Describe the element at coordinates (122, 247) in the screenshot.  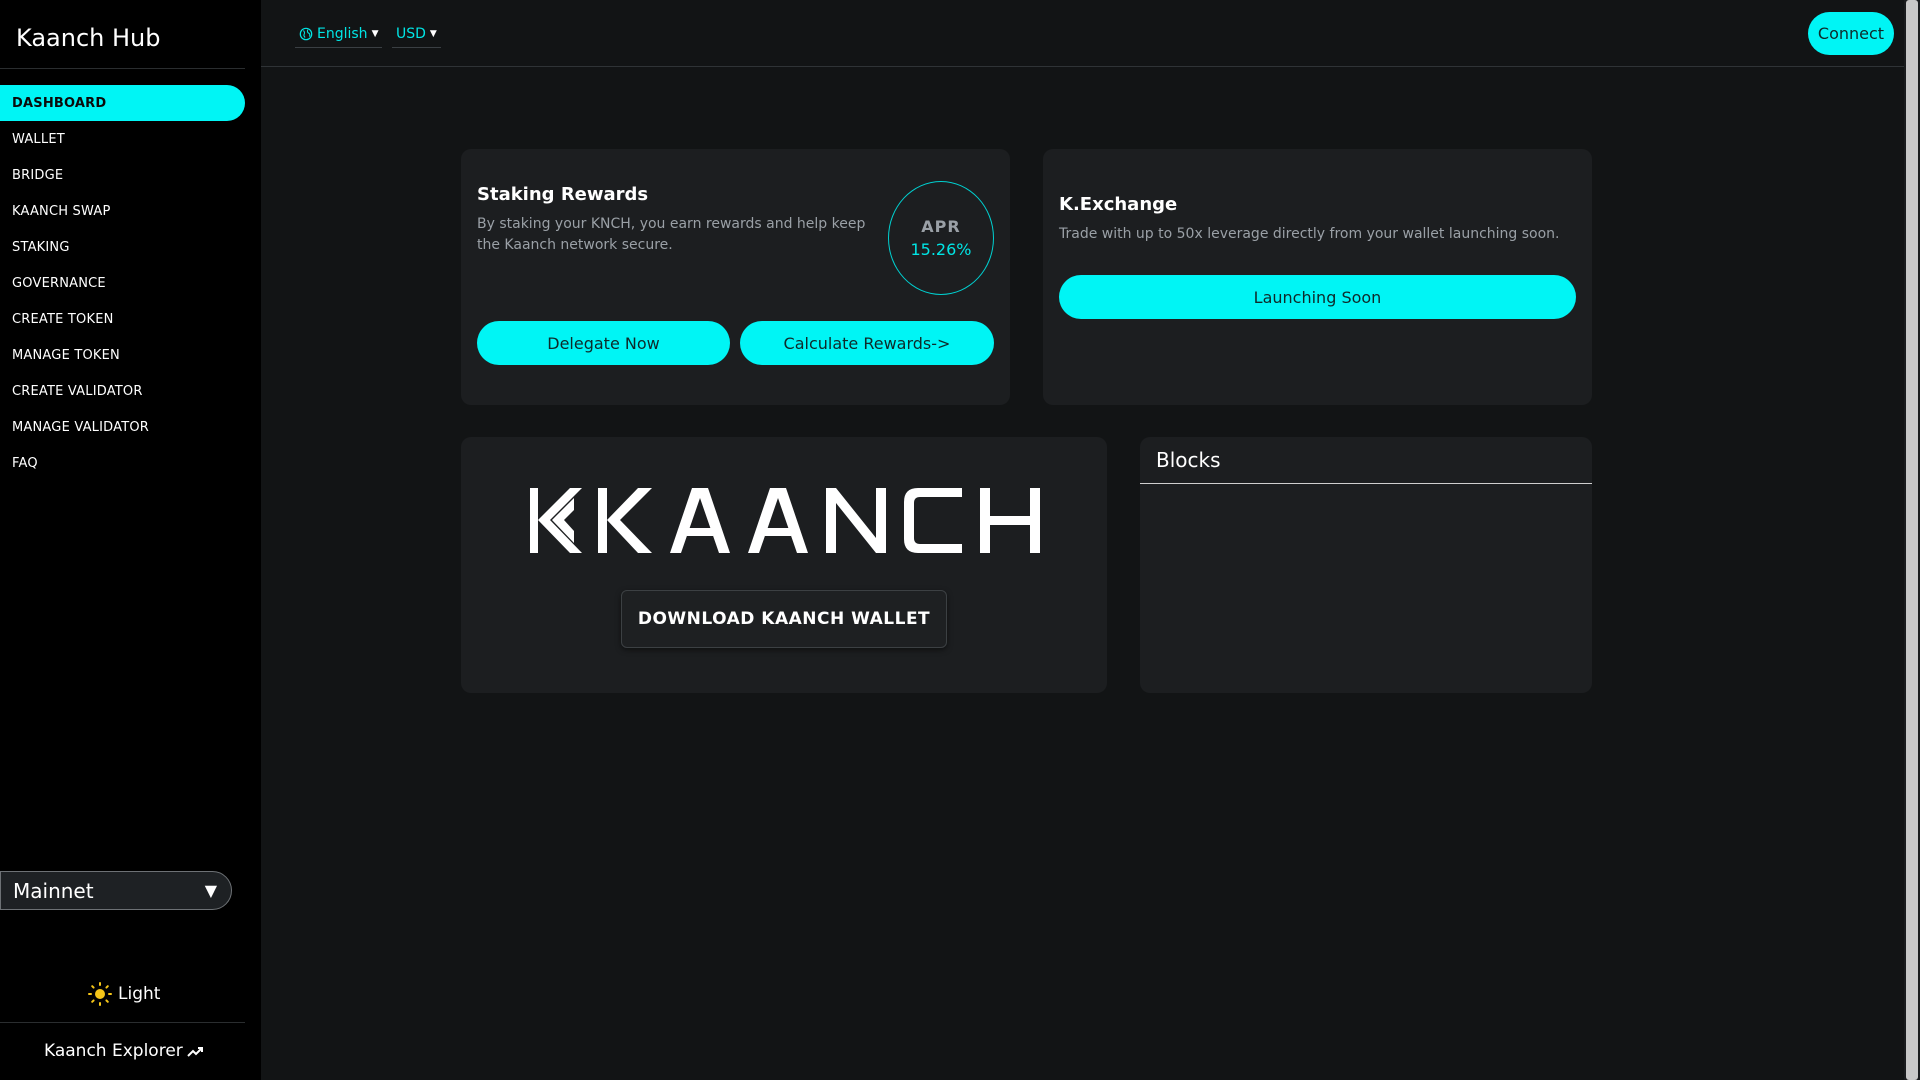
I see `sidebar-item-staking: STAKING` at that location.